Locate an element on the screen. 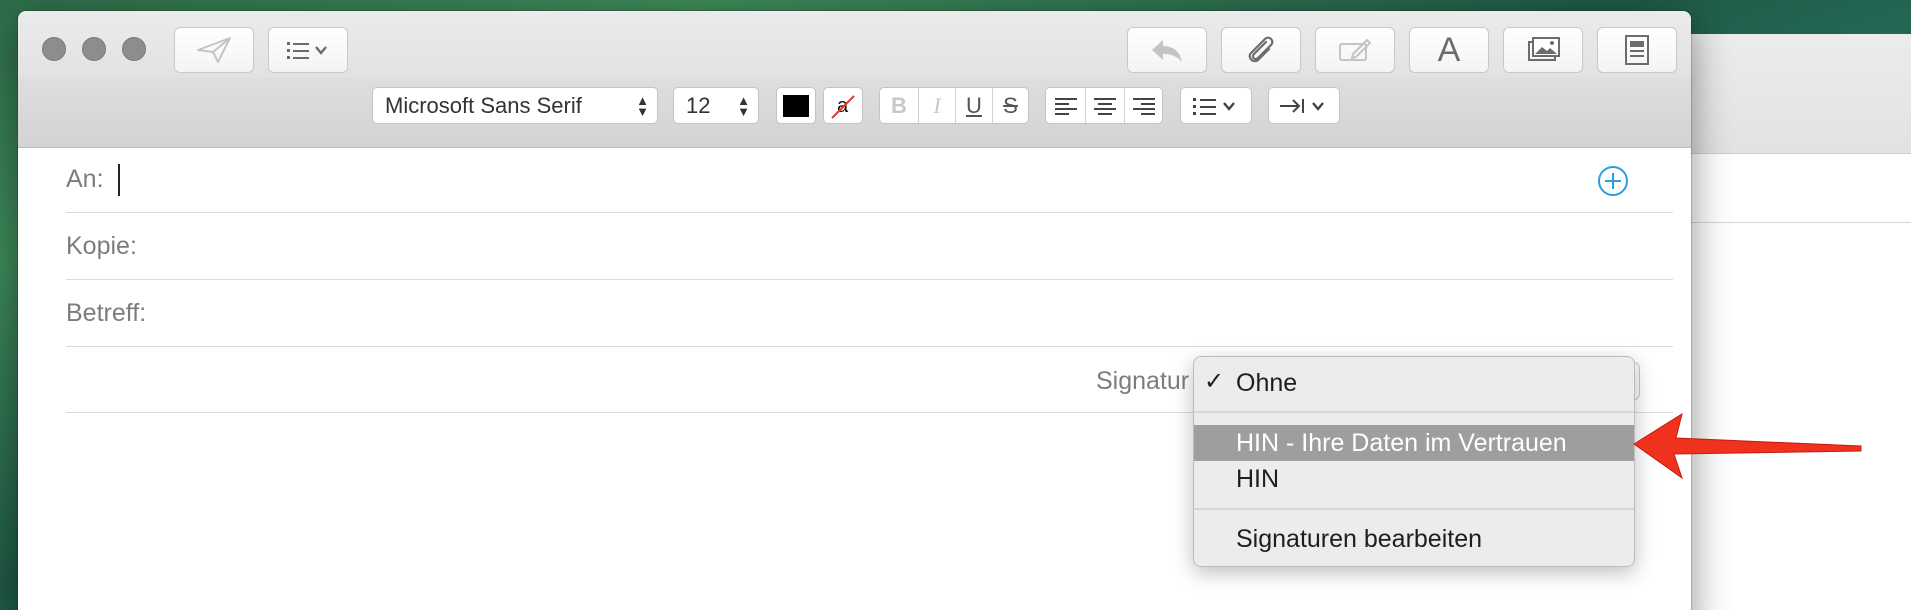 The image size is (1911, 610). align-center-button is located at coordinates (1104, 105).